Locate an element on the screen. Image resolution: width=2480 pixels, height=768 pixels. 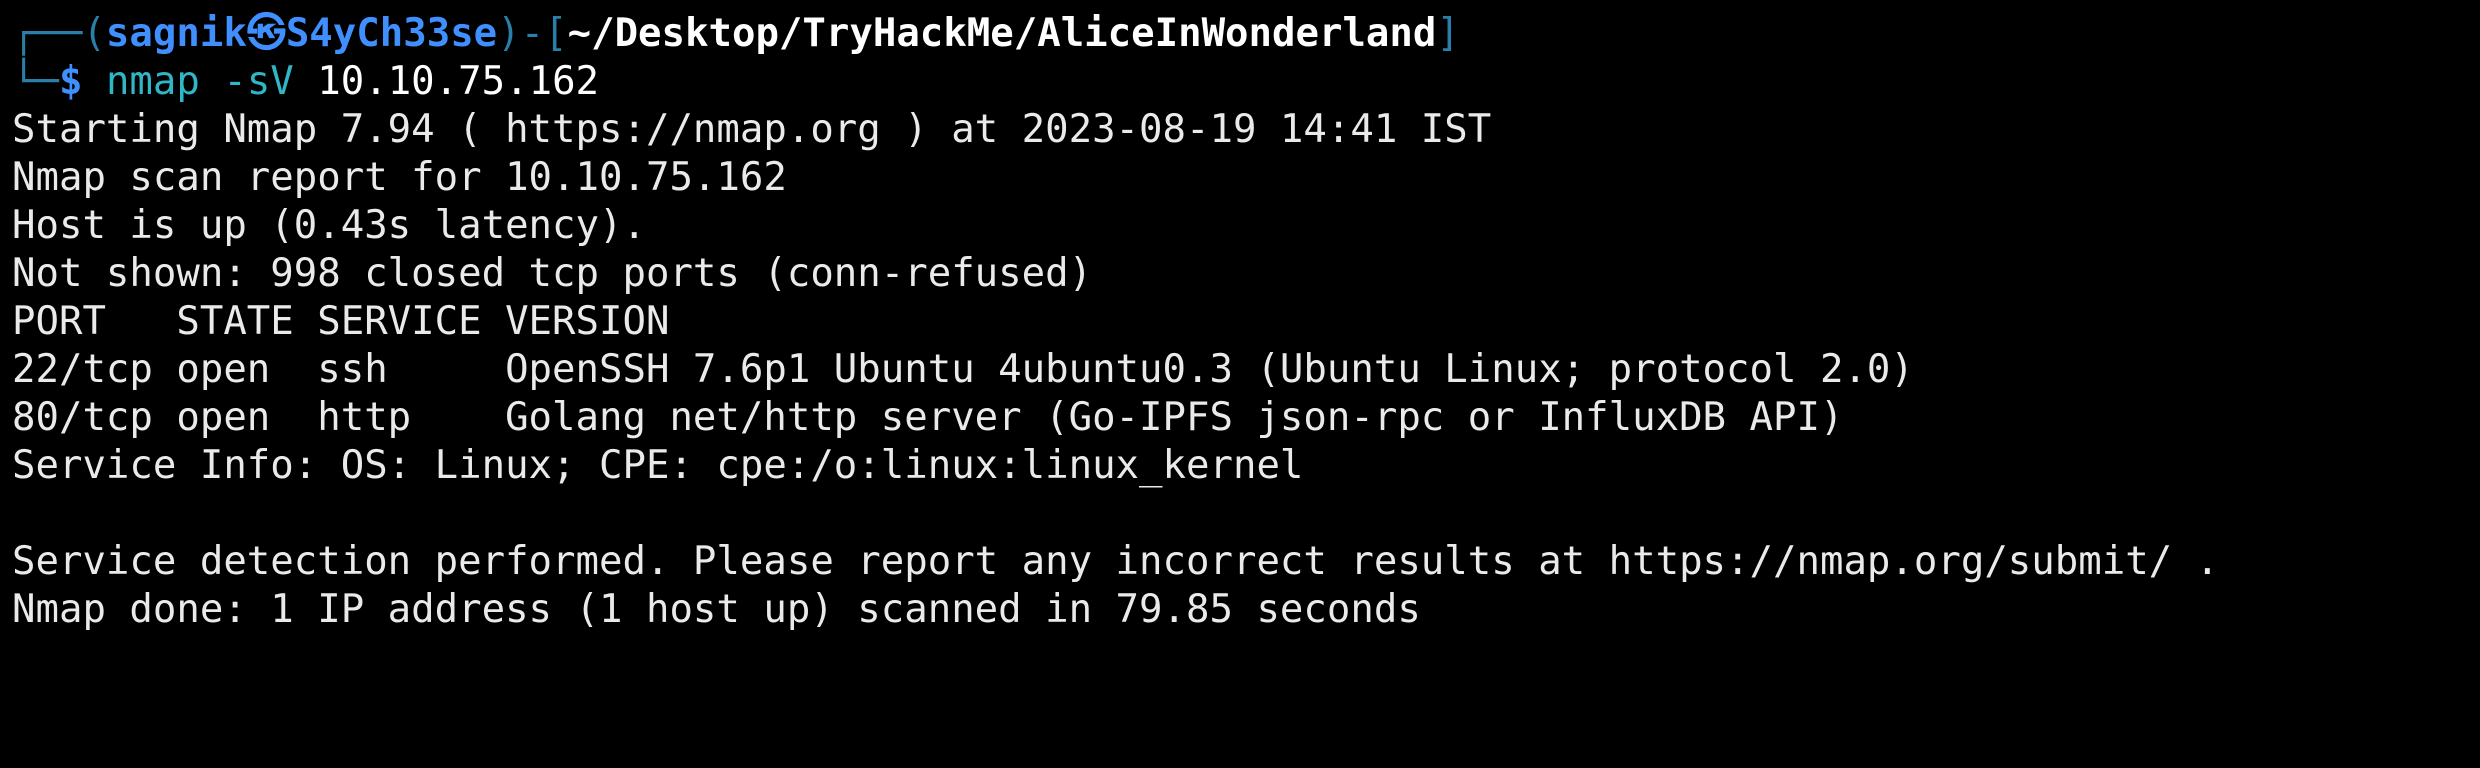
output-line-report: Nmap scan report for 10.10.75.162 is located at coordinates (399, 177).